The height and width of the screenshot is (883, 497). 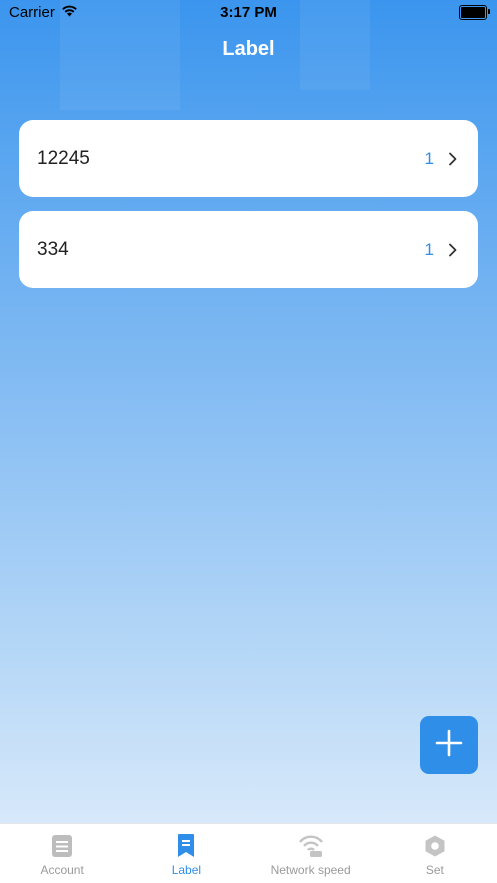 I want to click on plus-icon, so click(x=449, y=745).